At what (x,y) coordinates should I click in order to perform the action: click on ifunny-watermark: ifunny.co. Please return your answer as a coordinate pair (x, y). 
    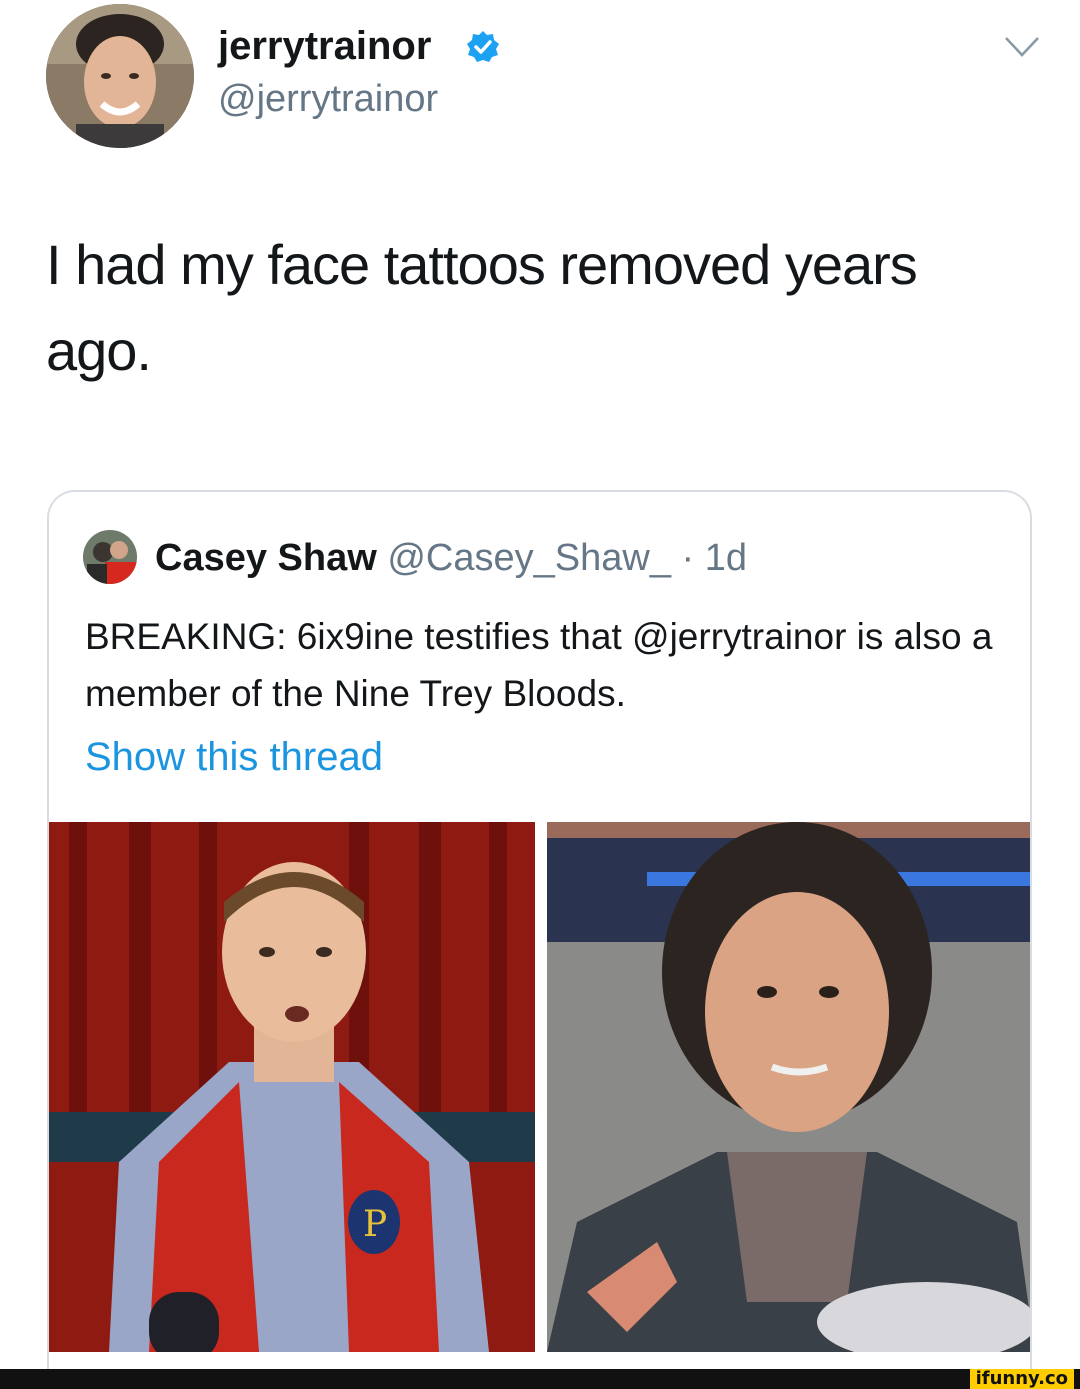
    Looking at the image, I should click on (1021, 1379).